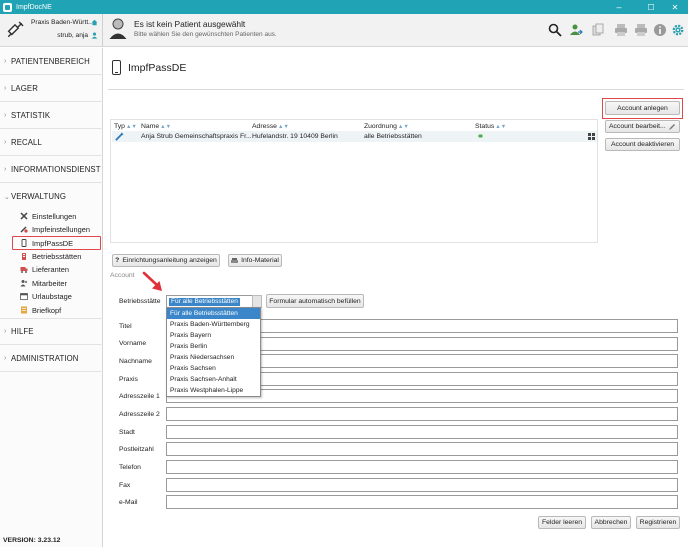 Image resolution: width=688 pixels, height=547 pixels. What do you see at coordinates (140, 301) in the screenshot?
I see `site-label: Betriebsstätte` at bounding box center [140, 301].